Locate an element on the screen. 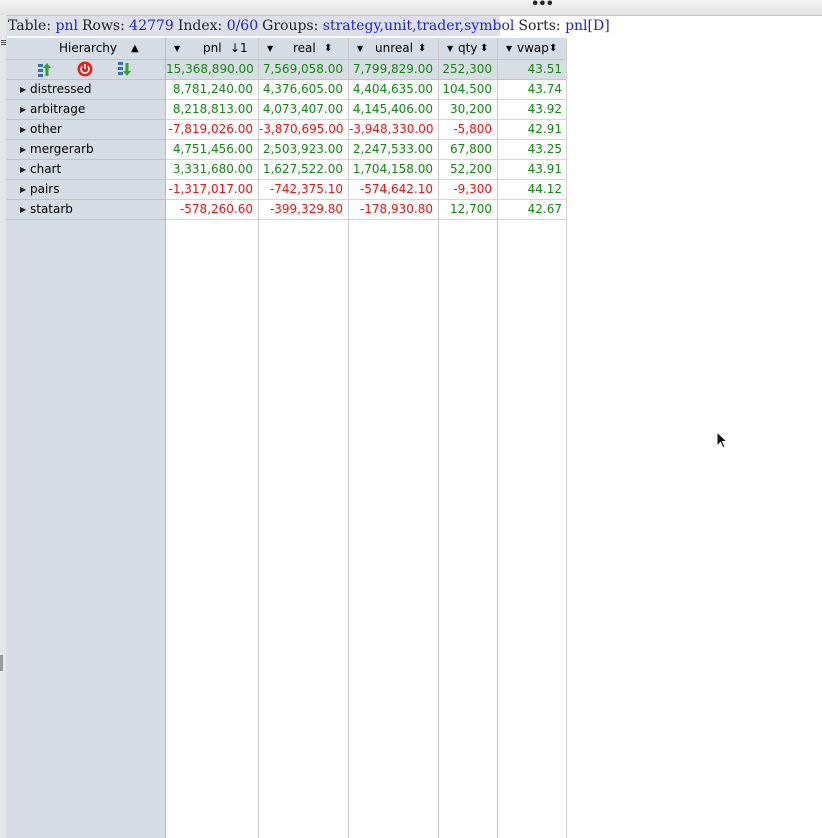 The width and height of the screenshot is (822, 838). vwap-header-label: vwap is located at coordinates (533, 48).